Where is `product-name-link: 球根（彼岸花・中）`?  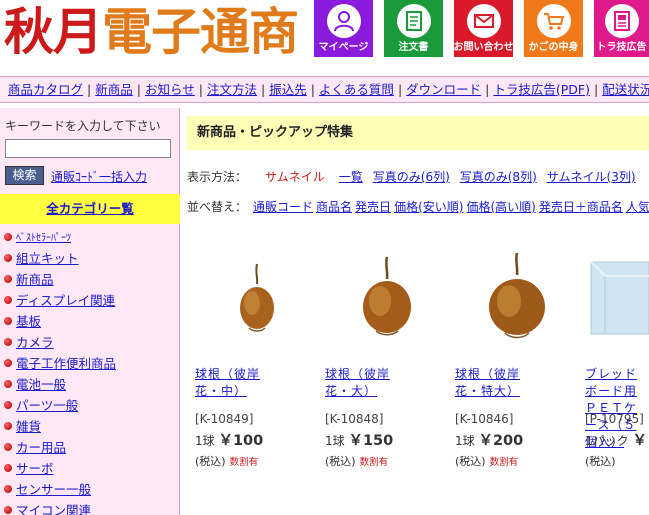
product-name-link: 球根（彼岸花・中） is located at coordinates (240, 383).